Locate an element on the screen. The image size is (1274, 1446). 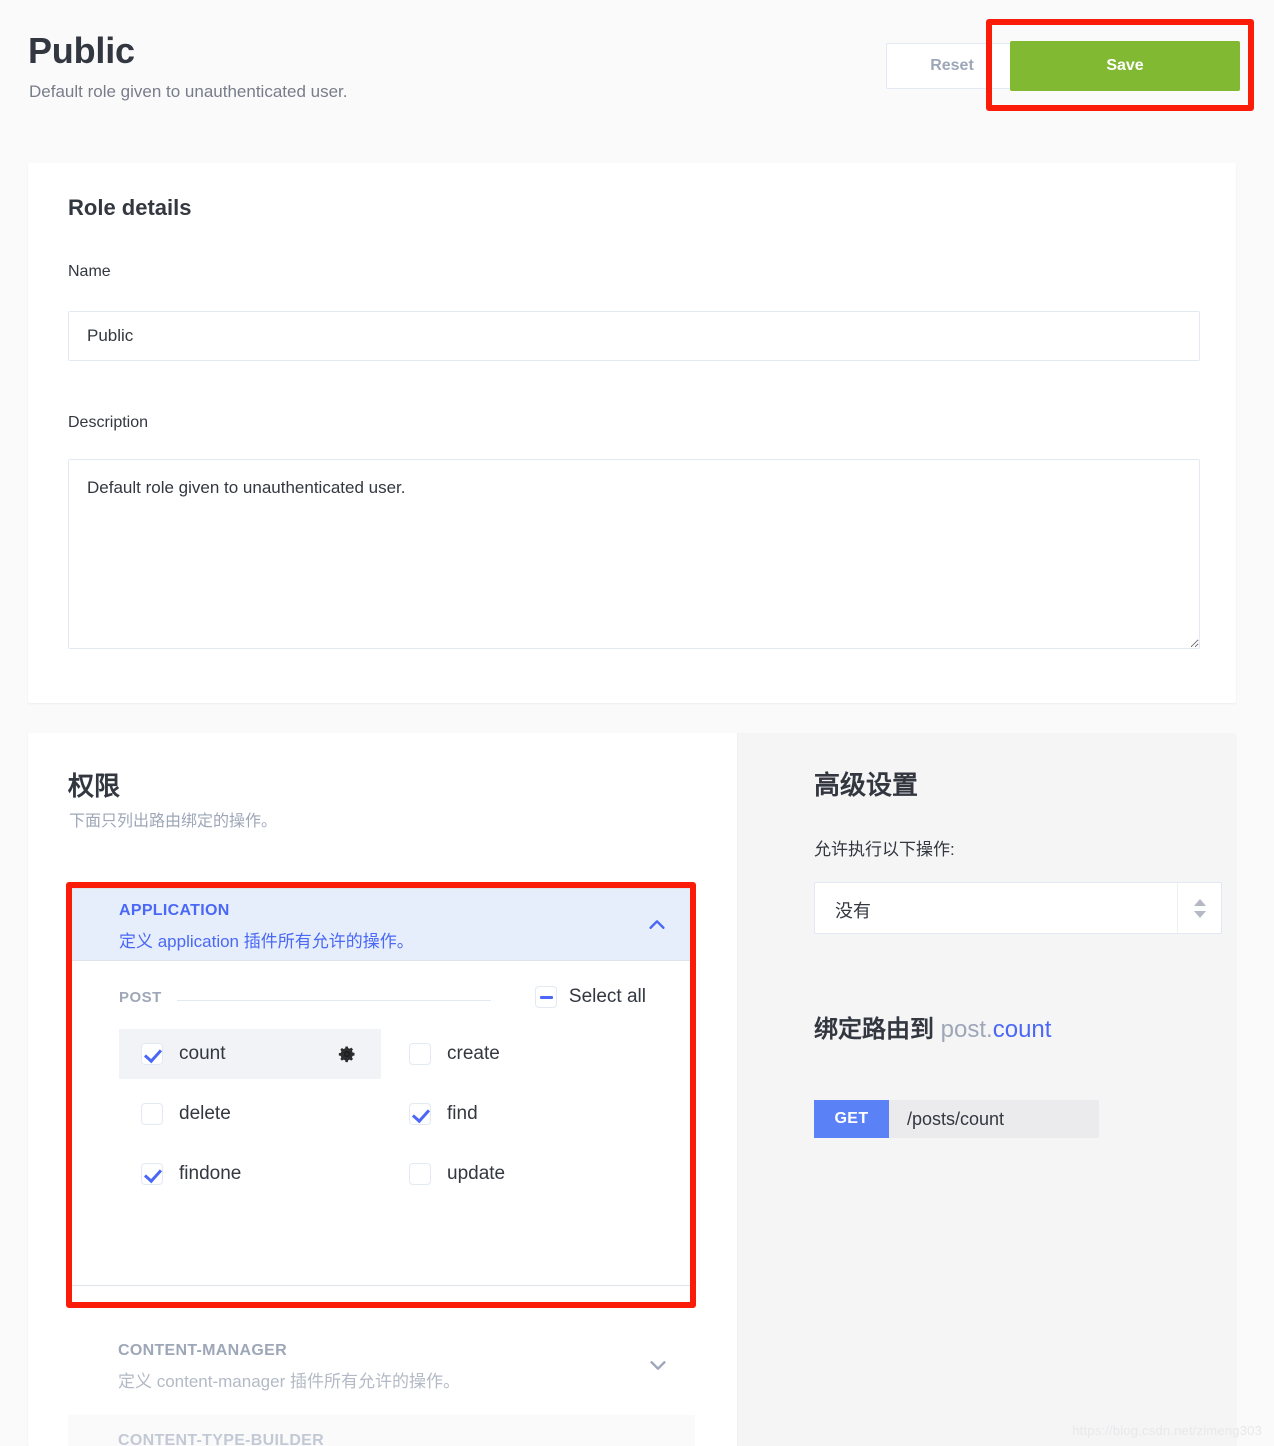
post-group-row: POST Select all is located at coordinates (382, 998).